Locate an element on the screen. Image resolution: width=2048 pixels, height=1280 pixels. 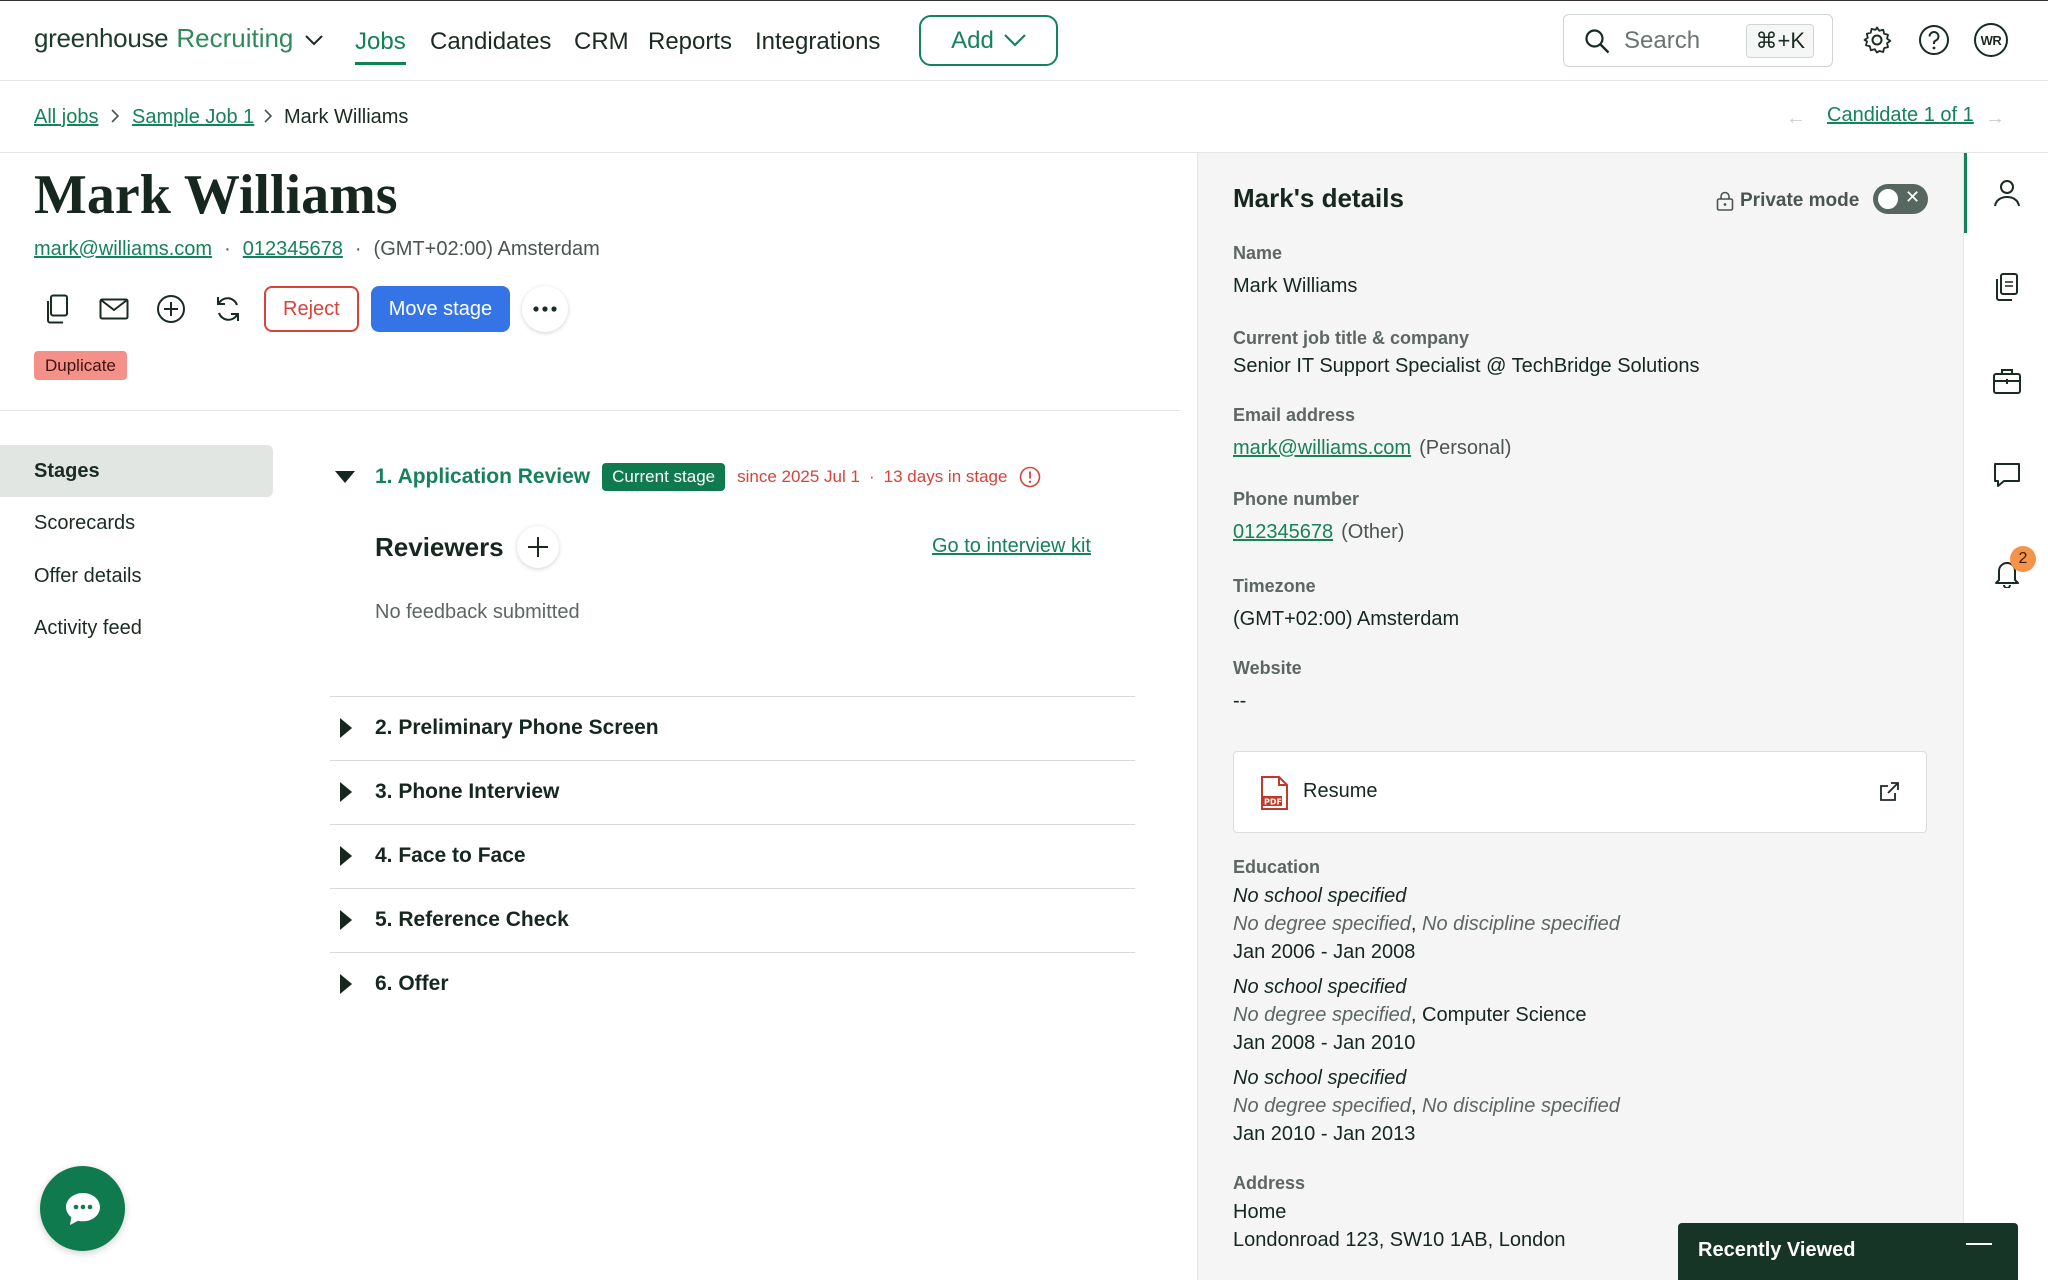
brand-name: greenhouse is located at coordinates (101, 38).